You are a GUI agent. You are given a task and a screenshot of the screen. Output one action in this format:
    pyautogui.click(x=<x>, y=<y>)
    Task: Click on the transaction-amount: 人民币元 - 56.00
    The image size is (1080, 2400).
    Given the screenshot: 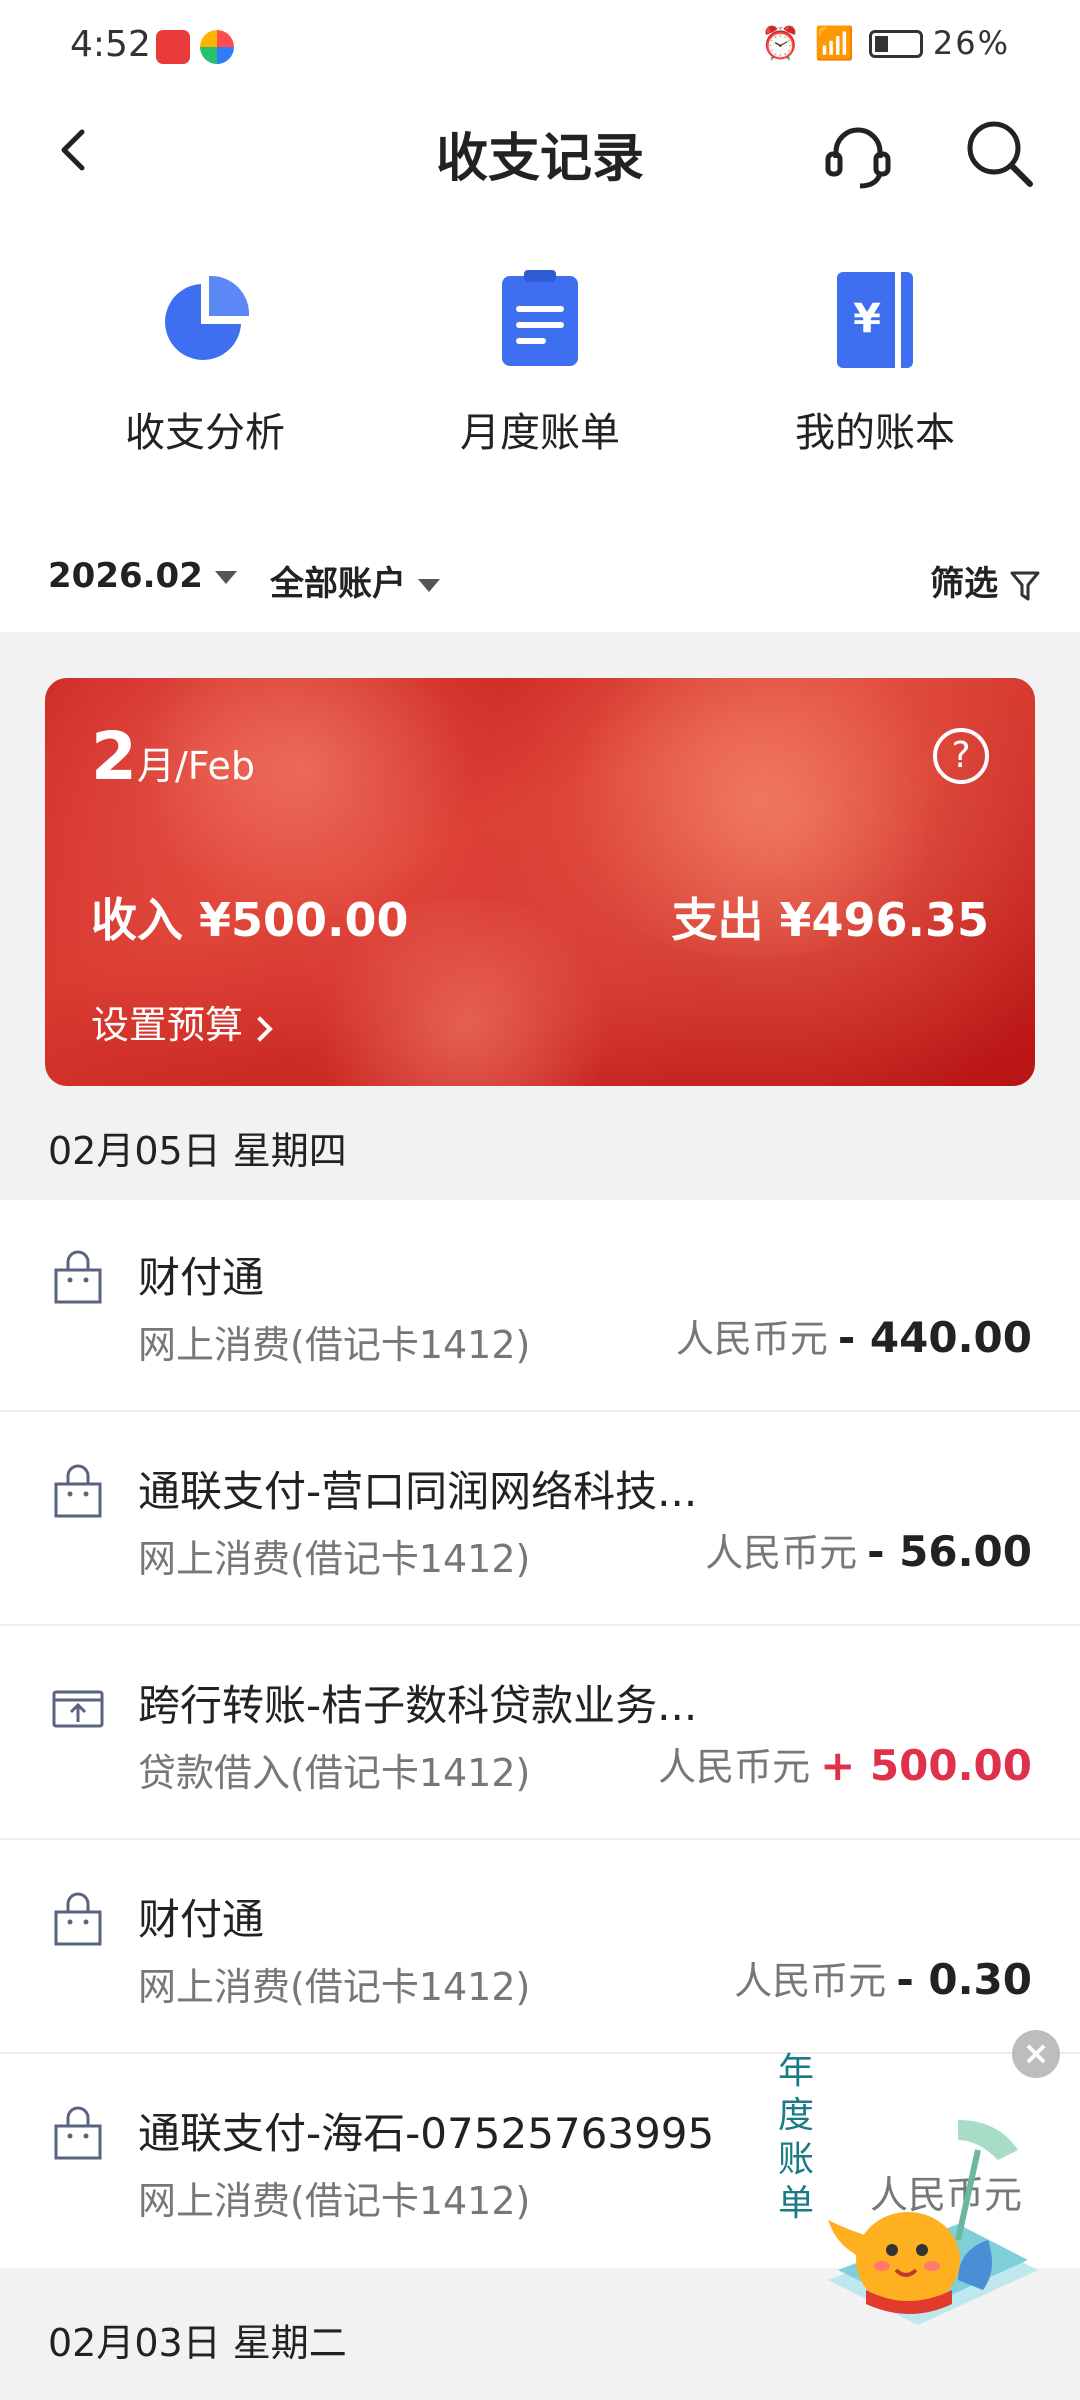 What is the action you would take?
    pyautogui.click(x=868, y=1549)
    